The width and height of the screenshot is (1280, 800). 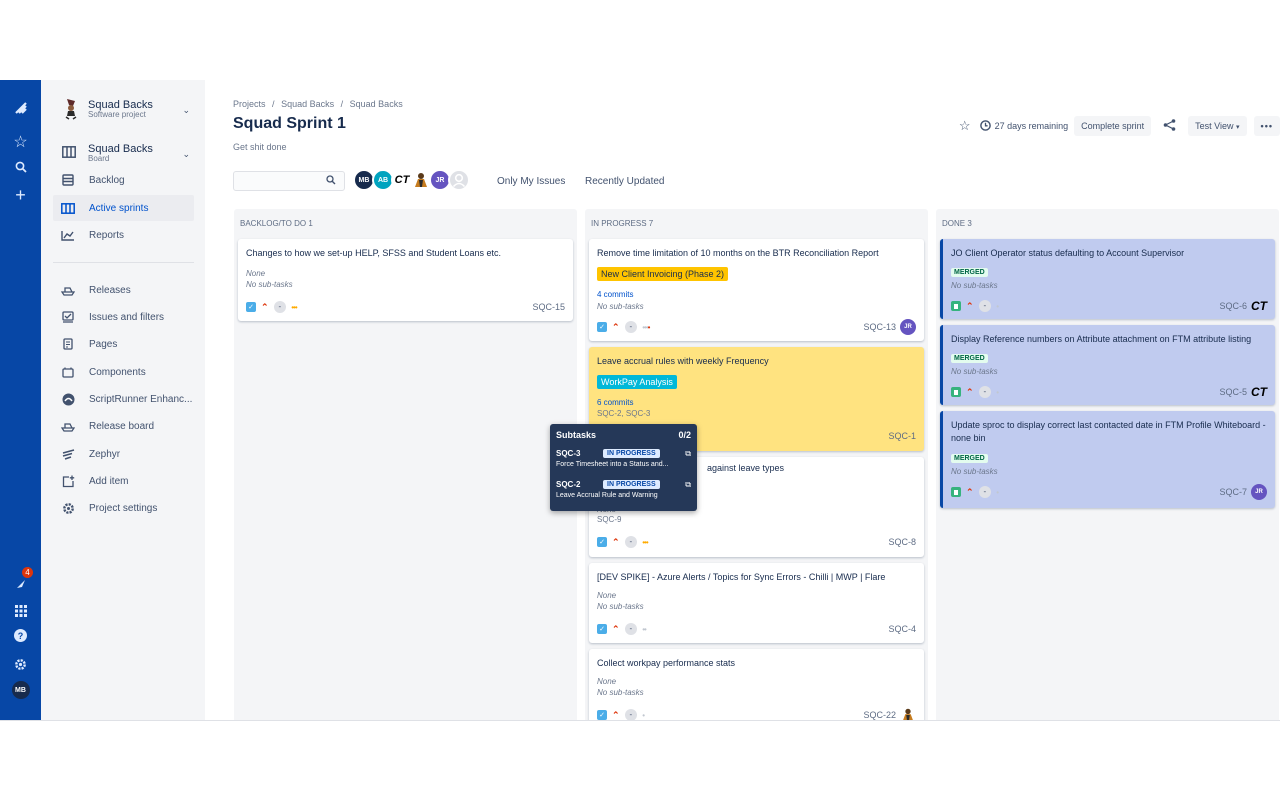 I want to click on more-actions-button: •••, so click(x=1266, y=126).